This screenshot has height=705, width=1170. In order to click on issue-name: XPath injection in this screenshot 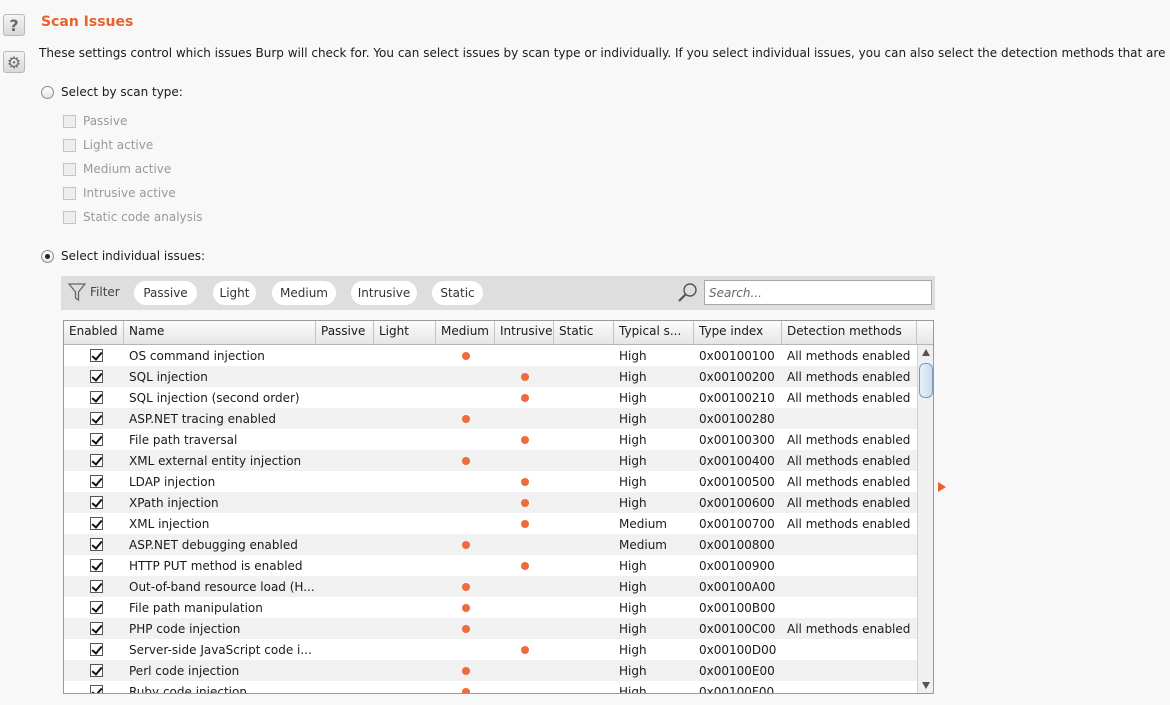, I will do `click(174, 502)`.